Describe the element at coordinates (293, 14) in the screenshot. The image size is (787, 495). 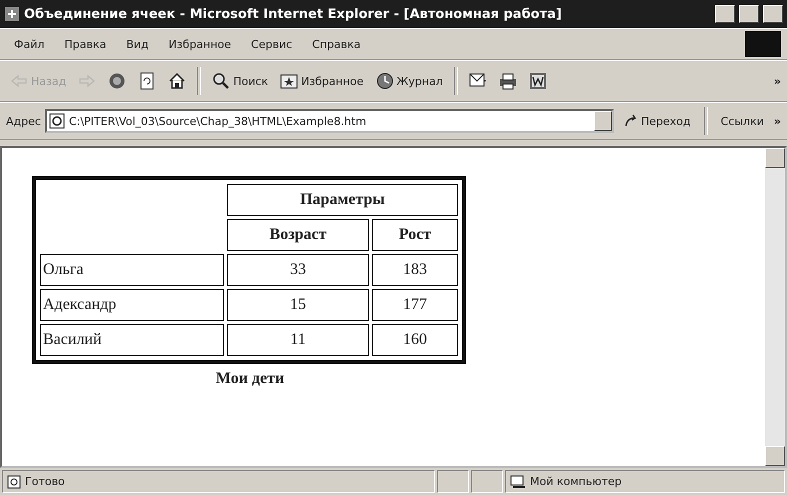
I see `window-title: Объединение ячеек - Microsoft Internet Explorer - [Автономная работа]` at that location.